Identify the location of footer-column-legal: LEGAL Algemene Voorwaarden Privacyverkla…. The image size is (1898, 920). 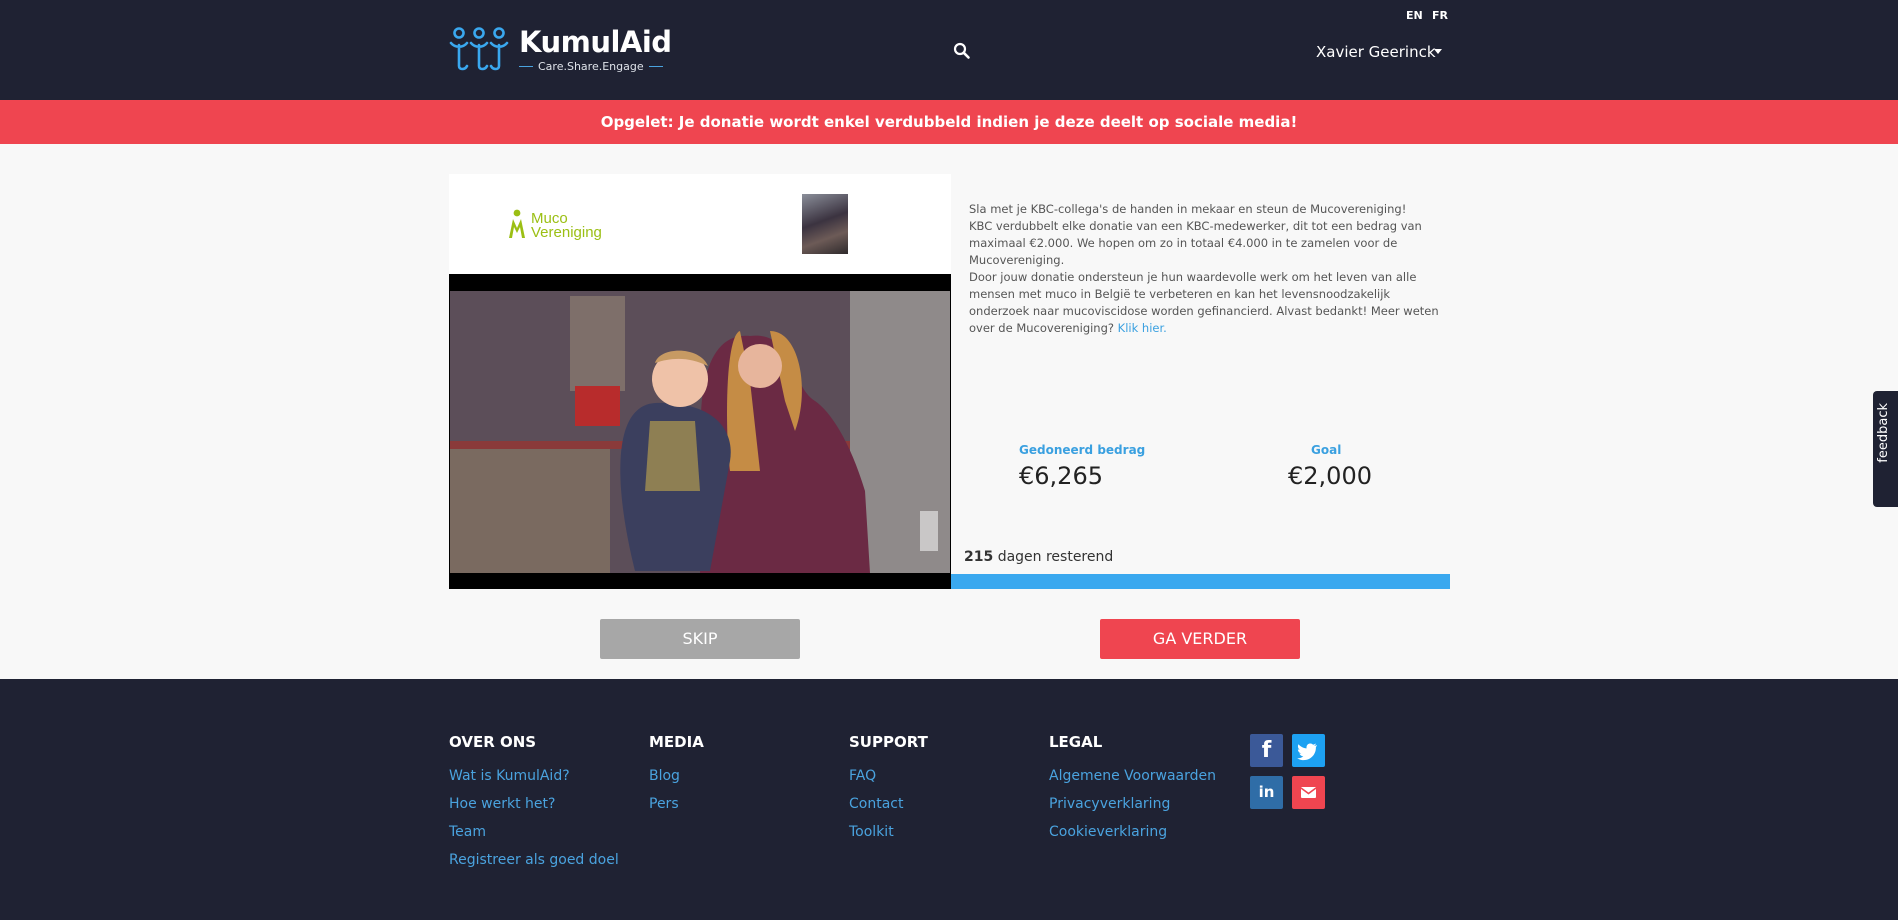
(1132, 791).